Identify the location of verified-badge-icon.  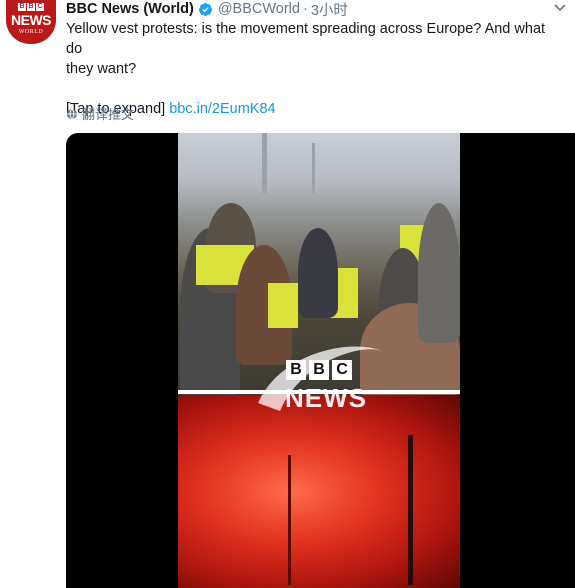
(205, 9).